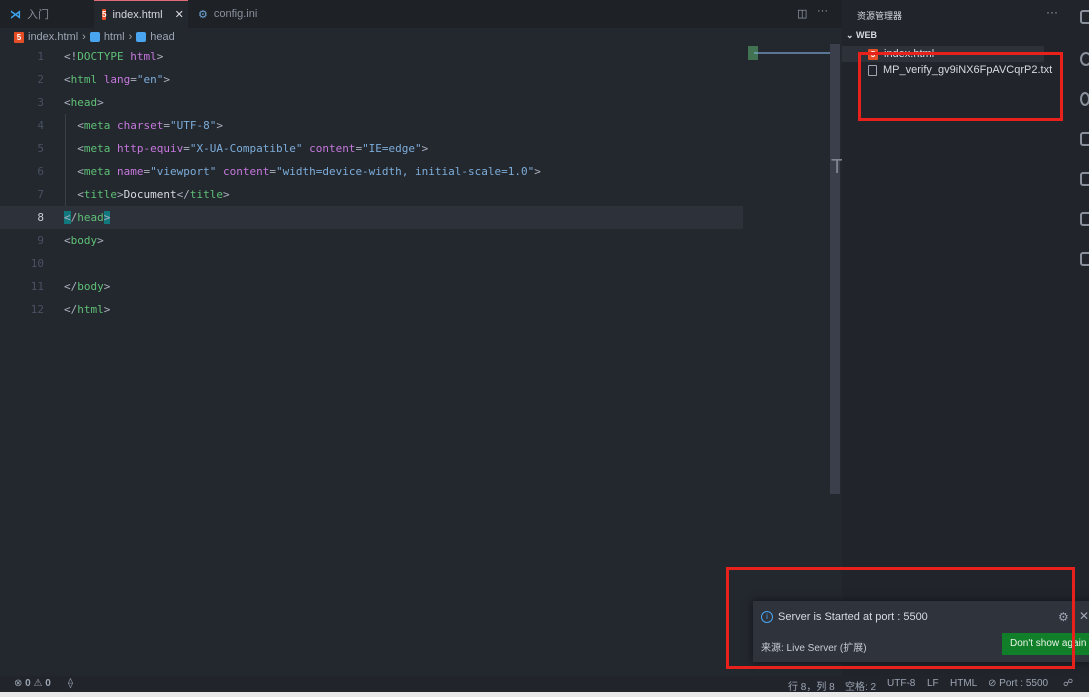  Describe the element at coordinates (371, 79) in the screenshot. I see `code-line: 2 <html lang="en">` at that location.